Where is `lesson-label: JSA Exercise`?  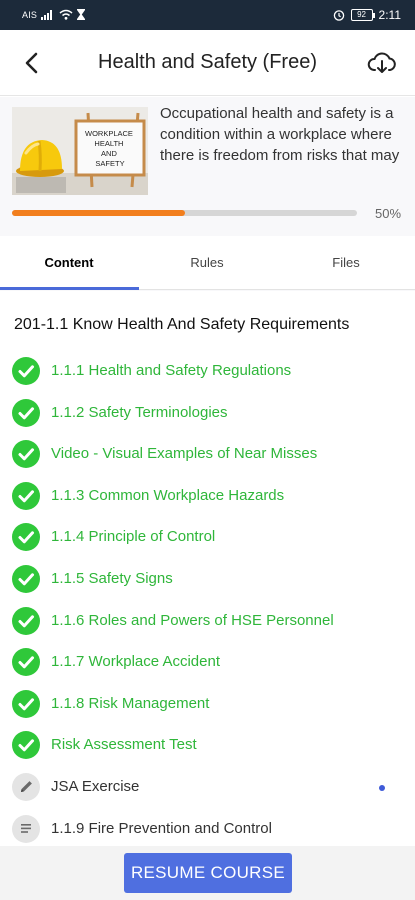
lesson-label: JSA Exercise is located at coordinates (95, 786).